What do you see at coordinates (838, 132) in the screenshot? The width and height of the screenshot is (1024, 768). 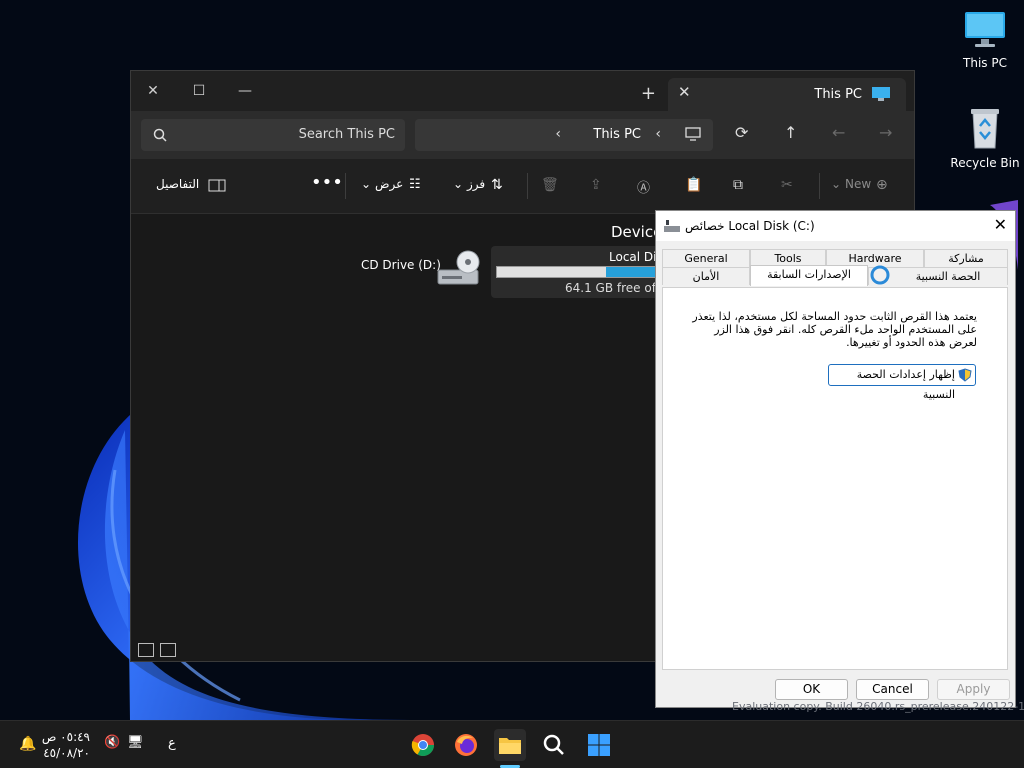 I see `back-button: ←` at bounding box center [838, 132].